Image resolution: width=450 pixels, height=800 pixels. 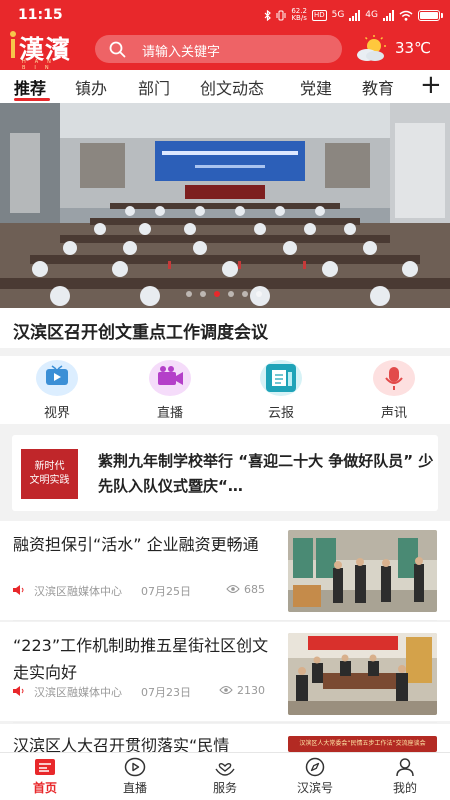 What do you see at coordinates (40, 15) in the screenshot?
I see `status-time: 11:15` at bounding box center [40, 15].